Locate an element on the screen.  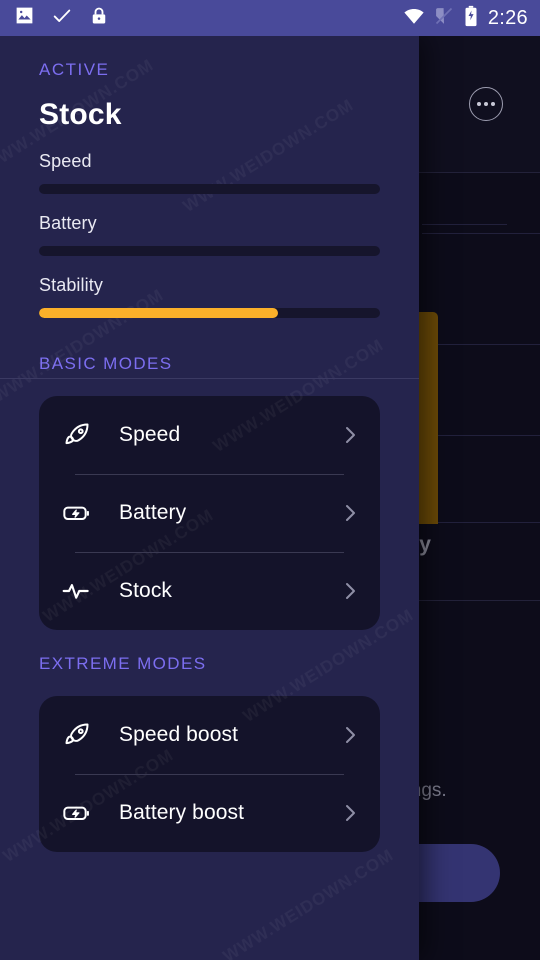
status-bar-right: 2:26 is located at coordinates (471, 18).